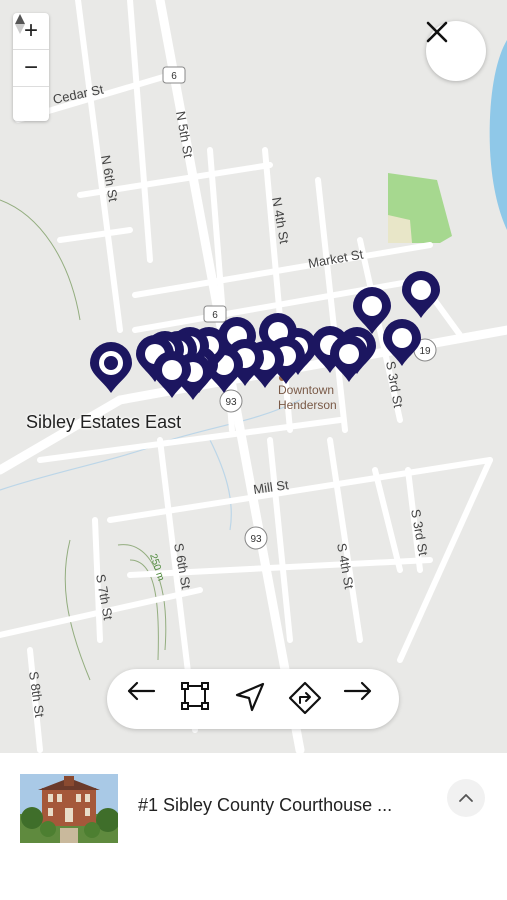  I want to click on north-arrow-icon, so click(20, 24).